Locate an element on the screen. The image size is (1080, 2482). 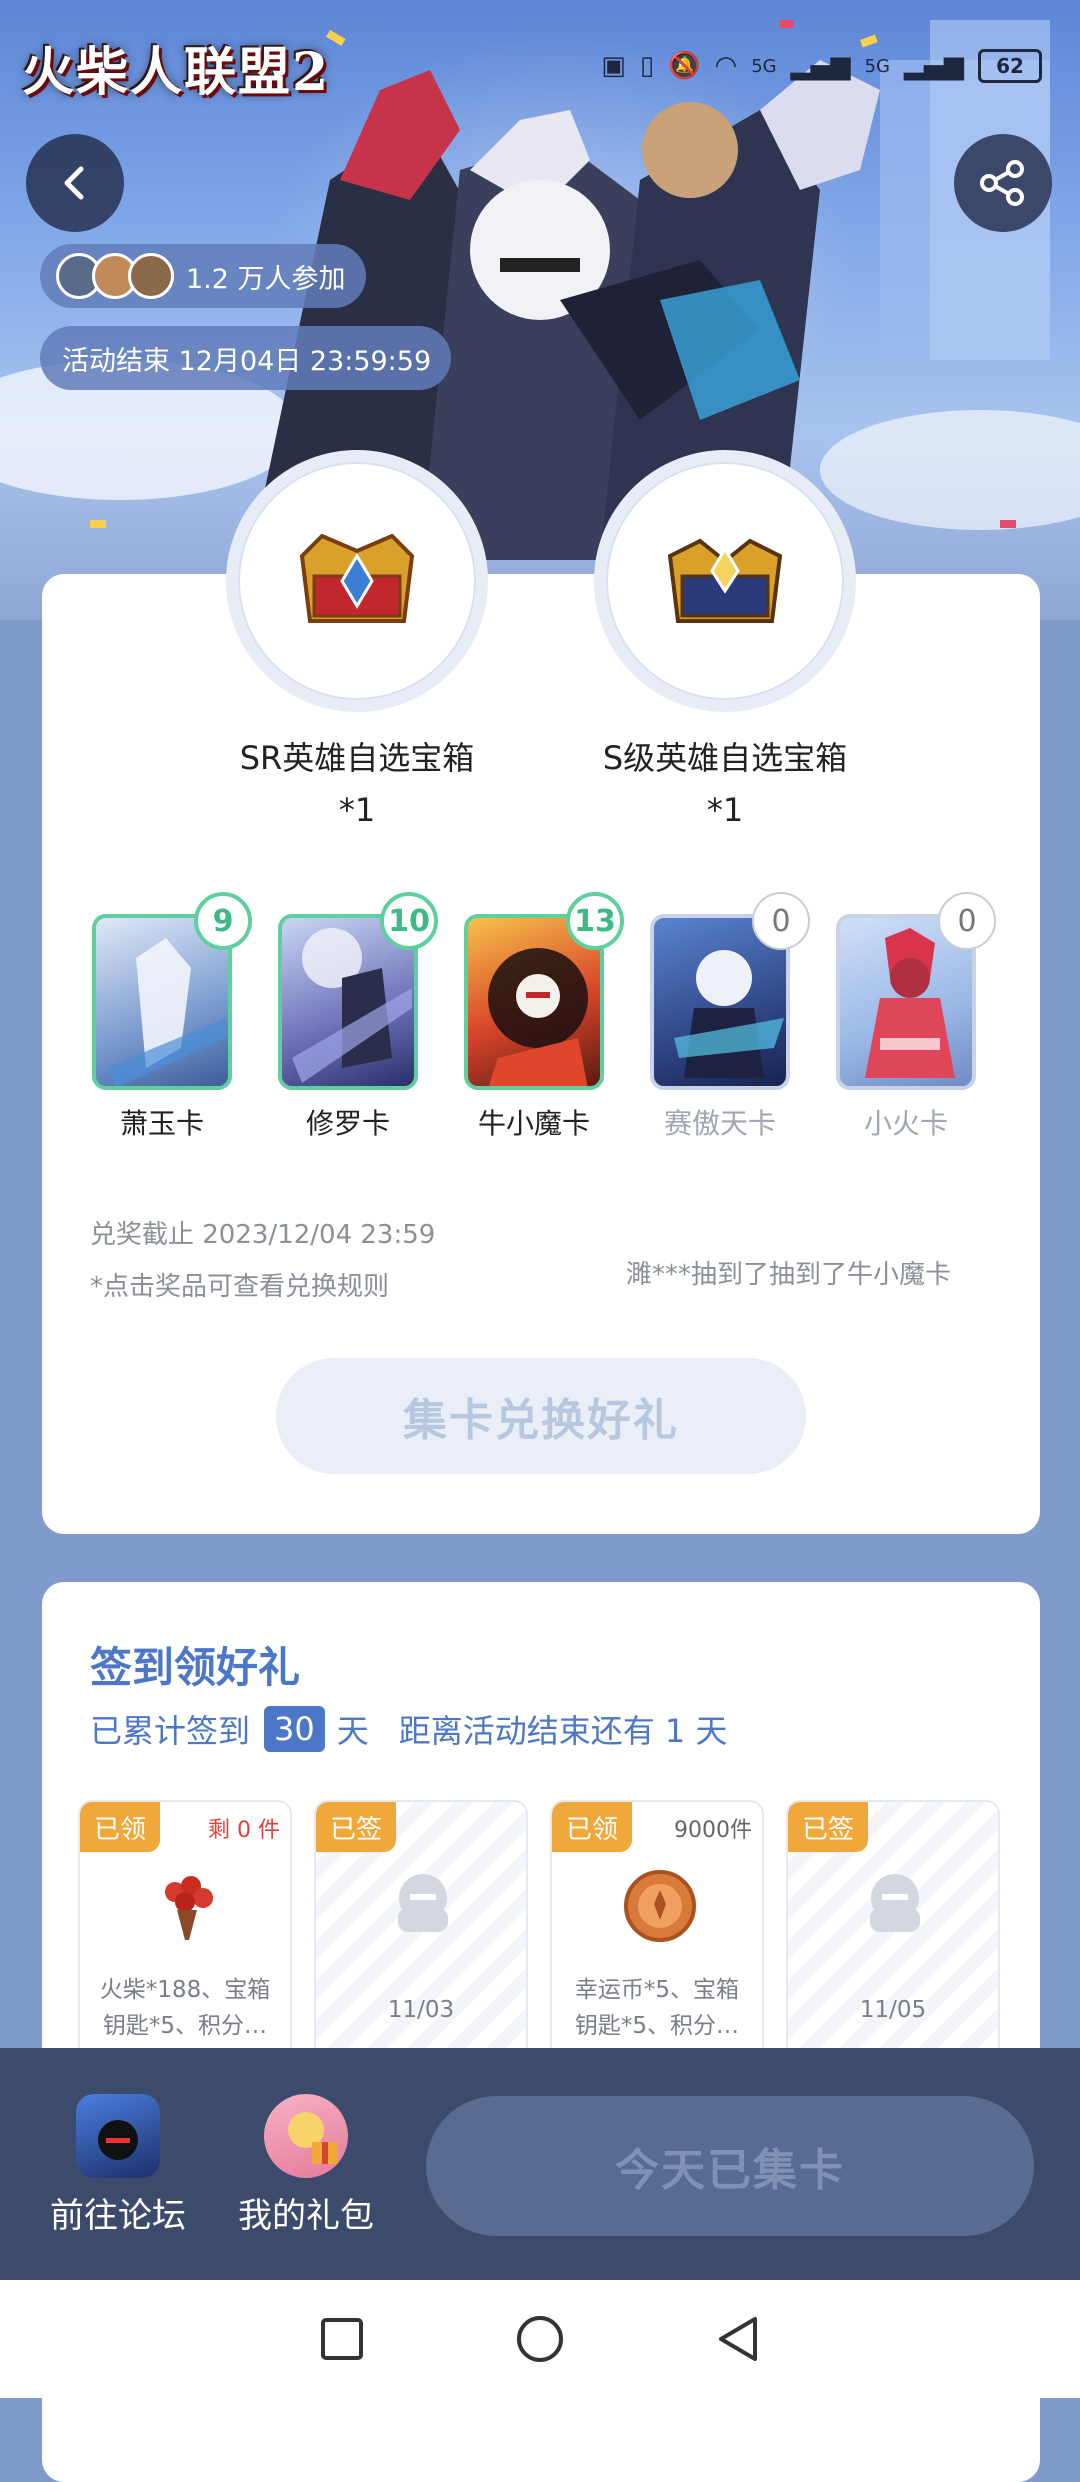
prize-s-name: S级英雄自选宝箱 is located at coordinates (725, 758).